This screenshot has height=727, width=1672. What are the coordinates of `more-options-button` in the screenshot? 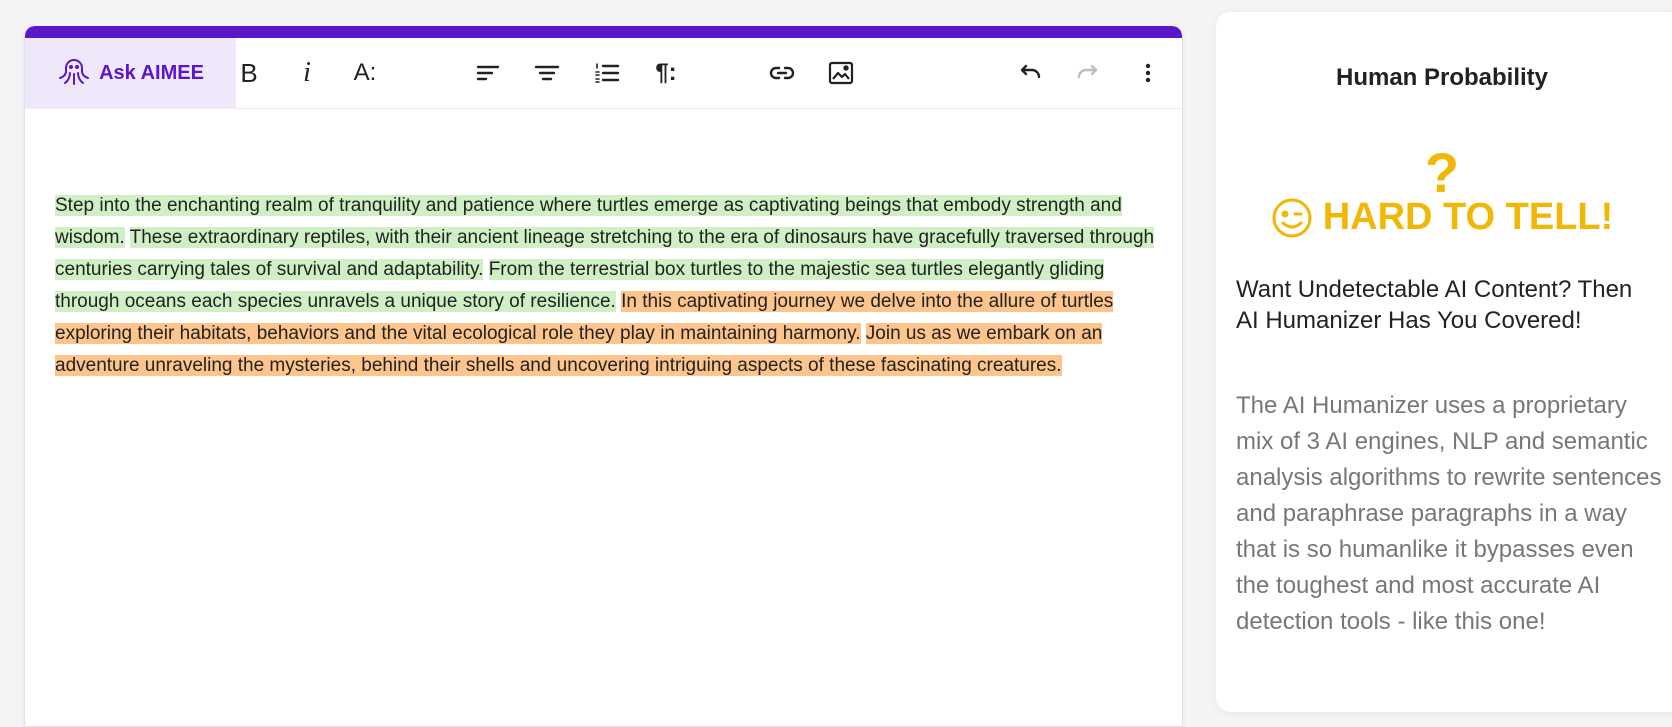 It's located at (1148, 73).